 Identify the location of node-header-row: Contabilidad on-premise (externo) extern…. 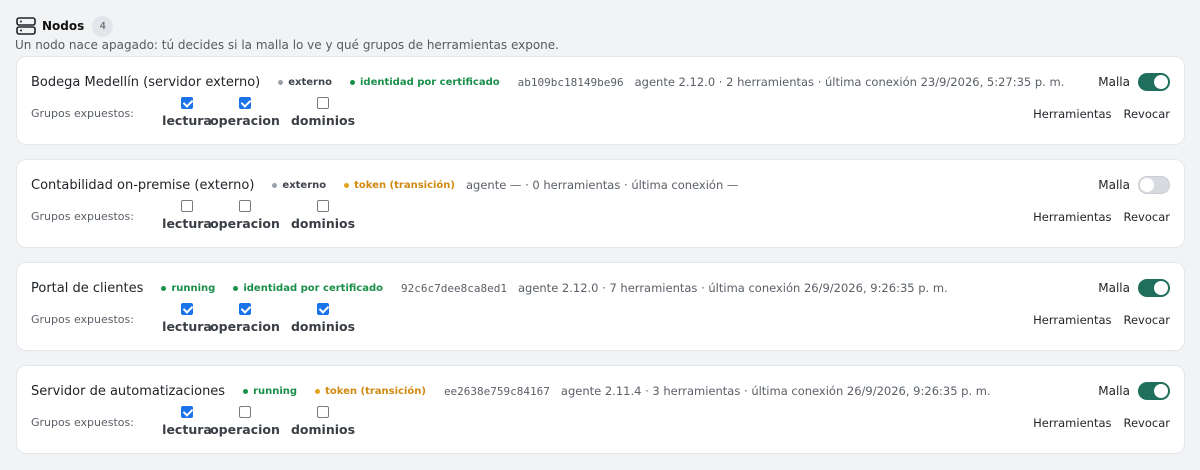
(600, 185).